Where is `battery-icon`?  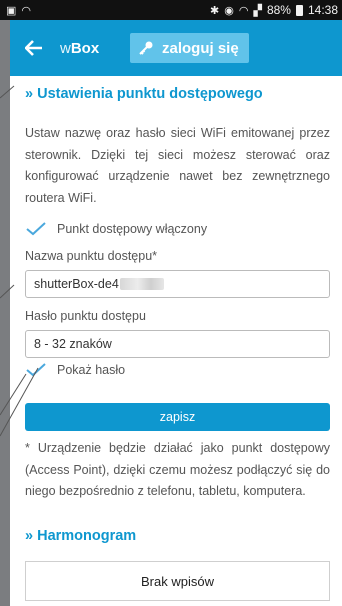
battery-icon is located at coordinates (299, 10).